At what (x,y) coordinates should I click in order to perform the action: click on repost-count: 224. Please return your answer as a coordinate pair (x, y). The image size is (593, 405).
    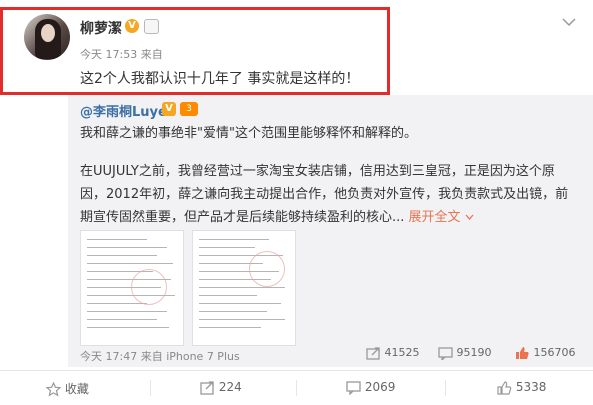
    Looking at the image, I should click on (230, 387).